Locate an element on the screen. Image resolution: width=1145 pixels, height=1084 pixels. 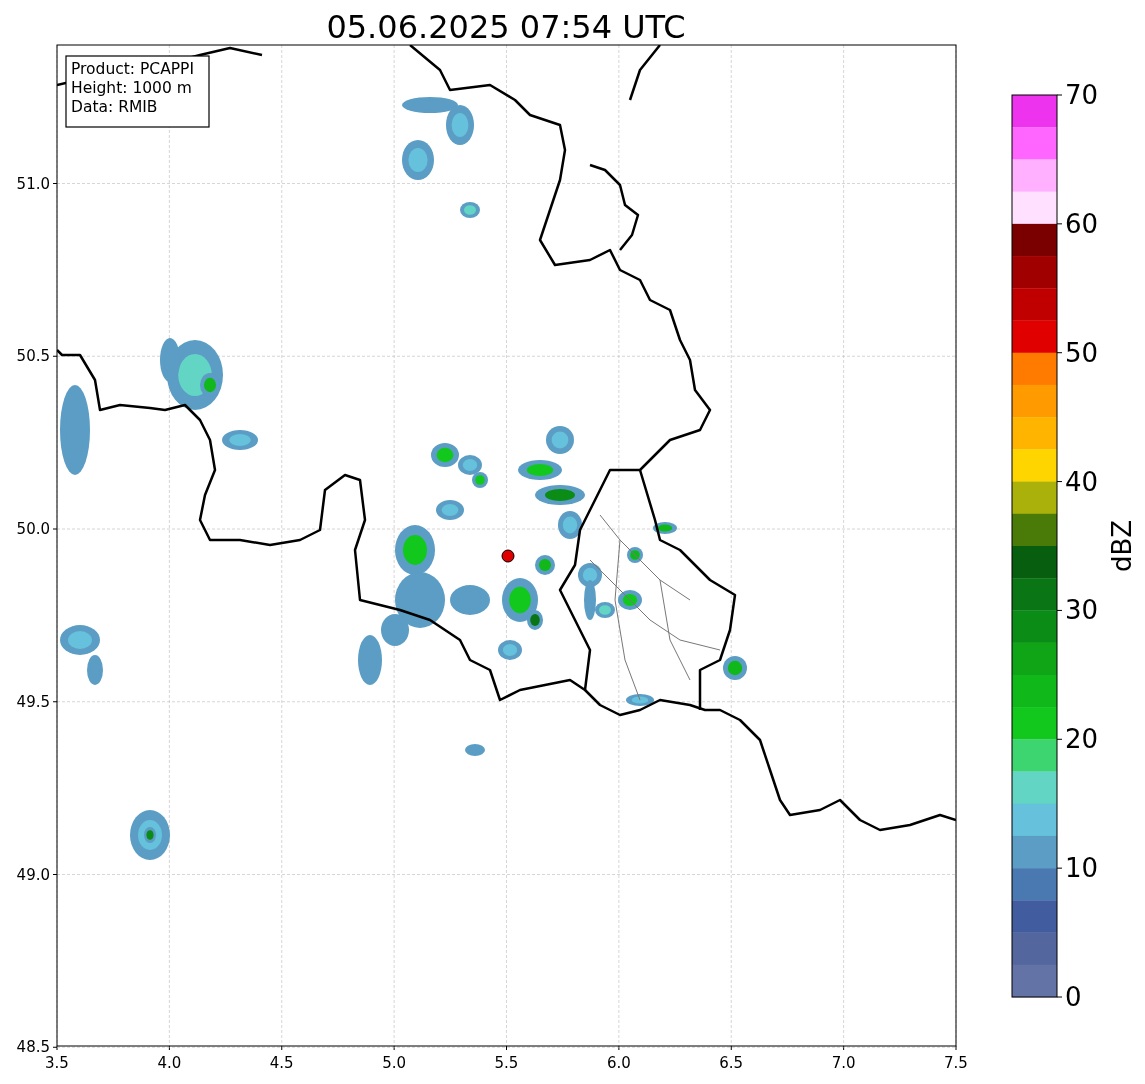
chart-title: 05.06.2025 07:54 UTC is located at coordinates (506, 27).